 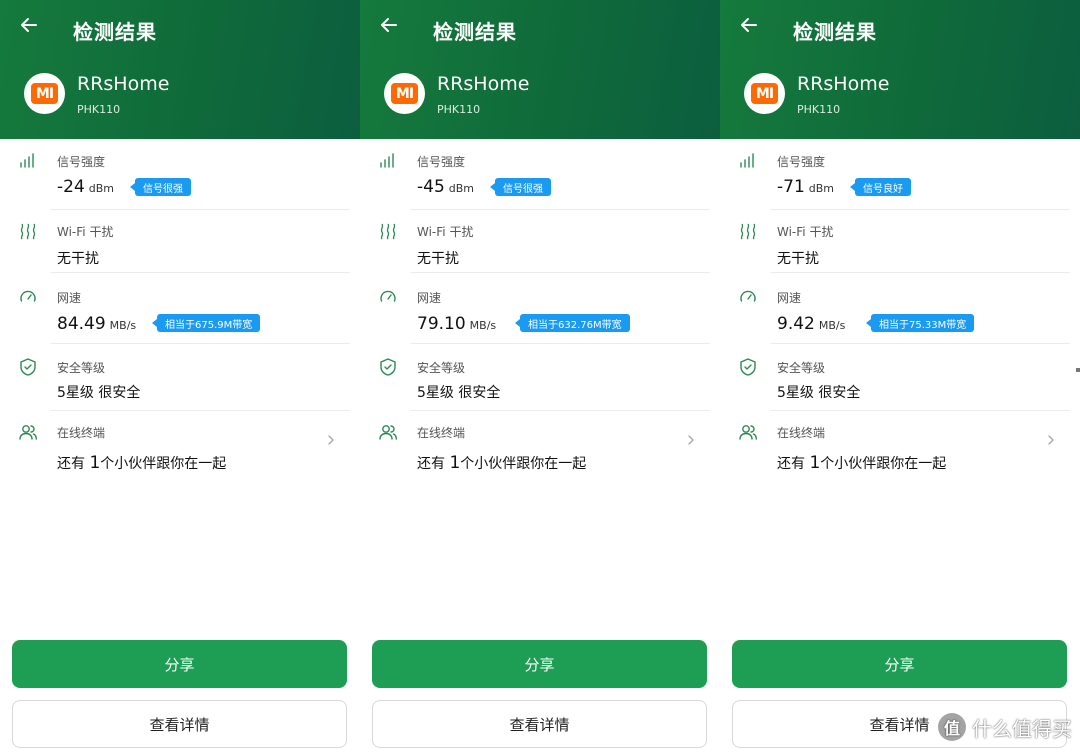 I want to click on device-logo: MI, so click(x=44, y=93).